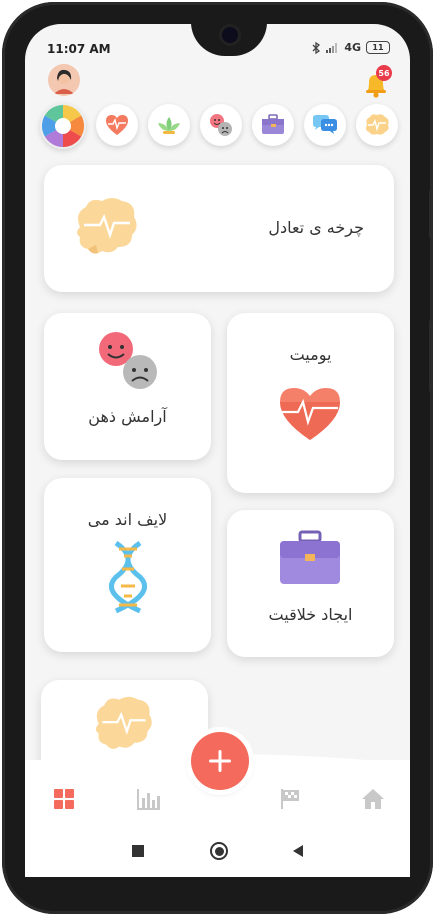 The image size is (435, 916). I want to click on bar-chart-icon, so click(148, 799).